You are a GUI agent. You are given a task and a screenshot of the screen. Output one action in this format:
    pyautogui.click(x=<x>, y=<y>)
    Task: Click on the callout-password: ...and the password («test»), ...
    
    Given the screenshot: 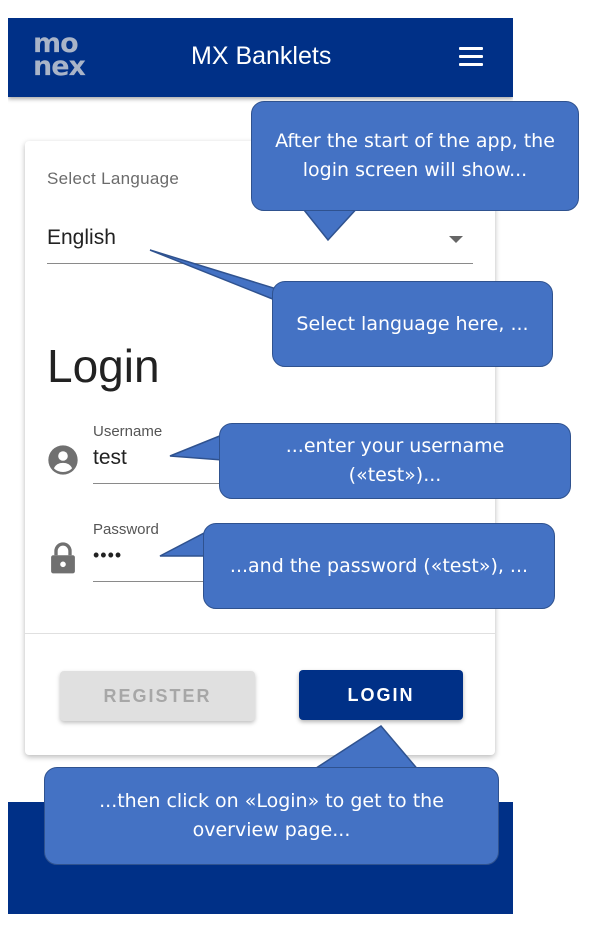 What is the action you would take?
    pyautogui.click(x=379, y=566)
    